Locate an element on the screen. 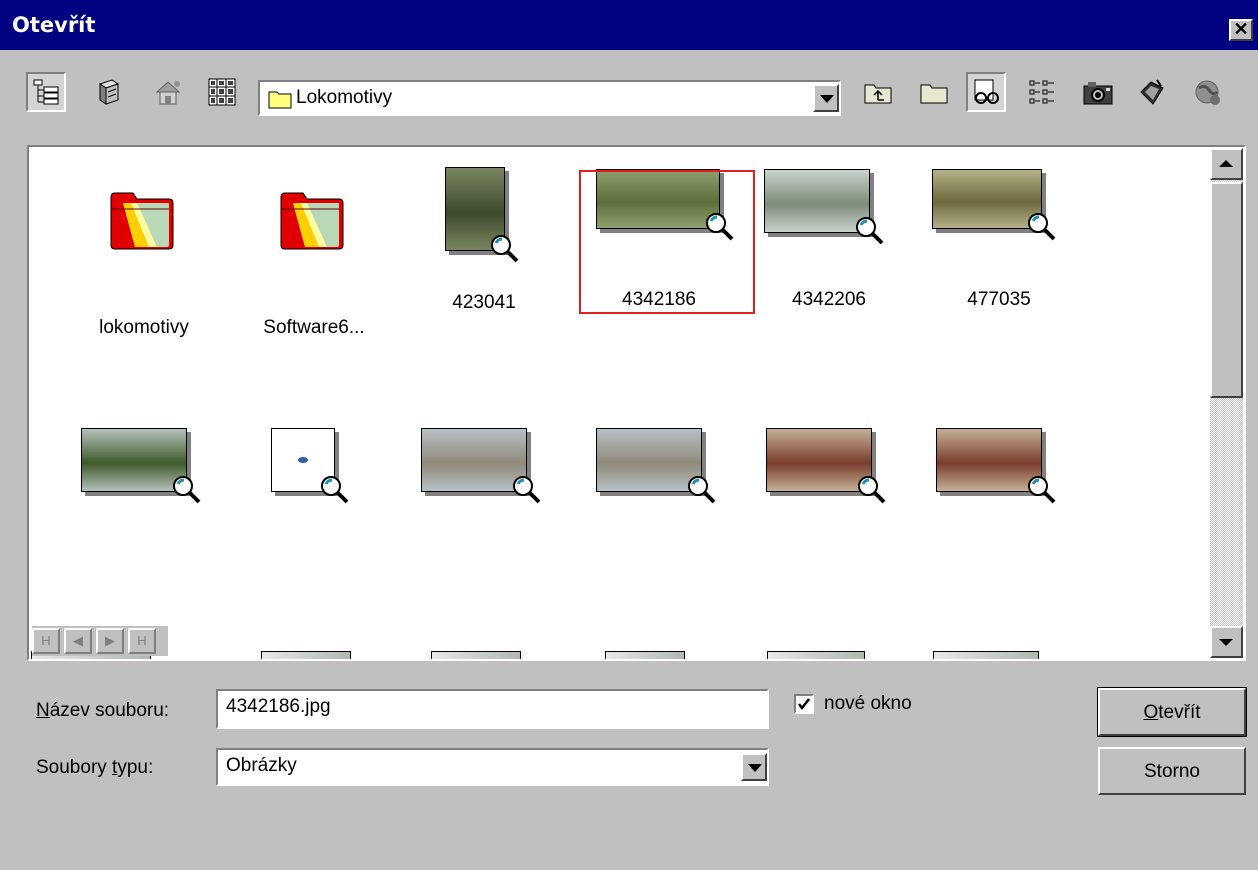  details-list-icon is located at coordinates (1041, 92).